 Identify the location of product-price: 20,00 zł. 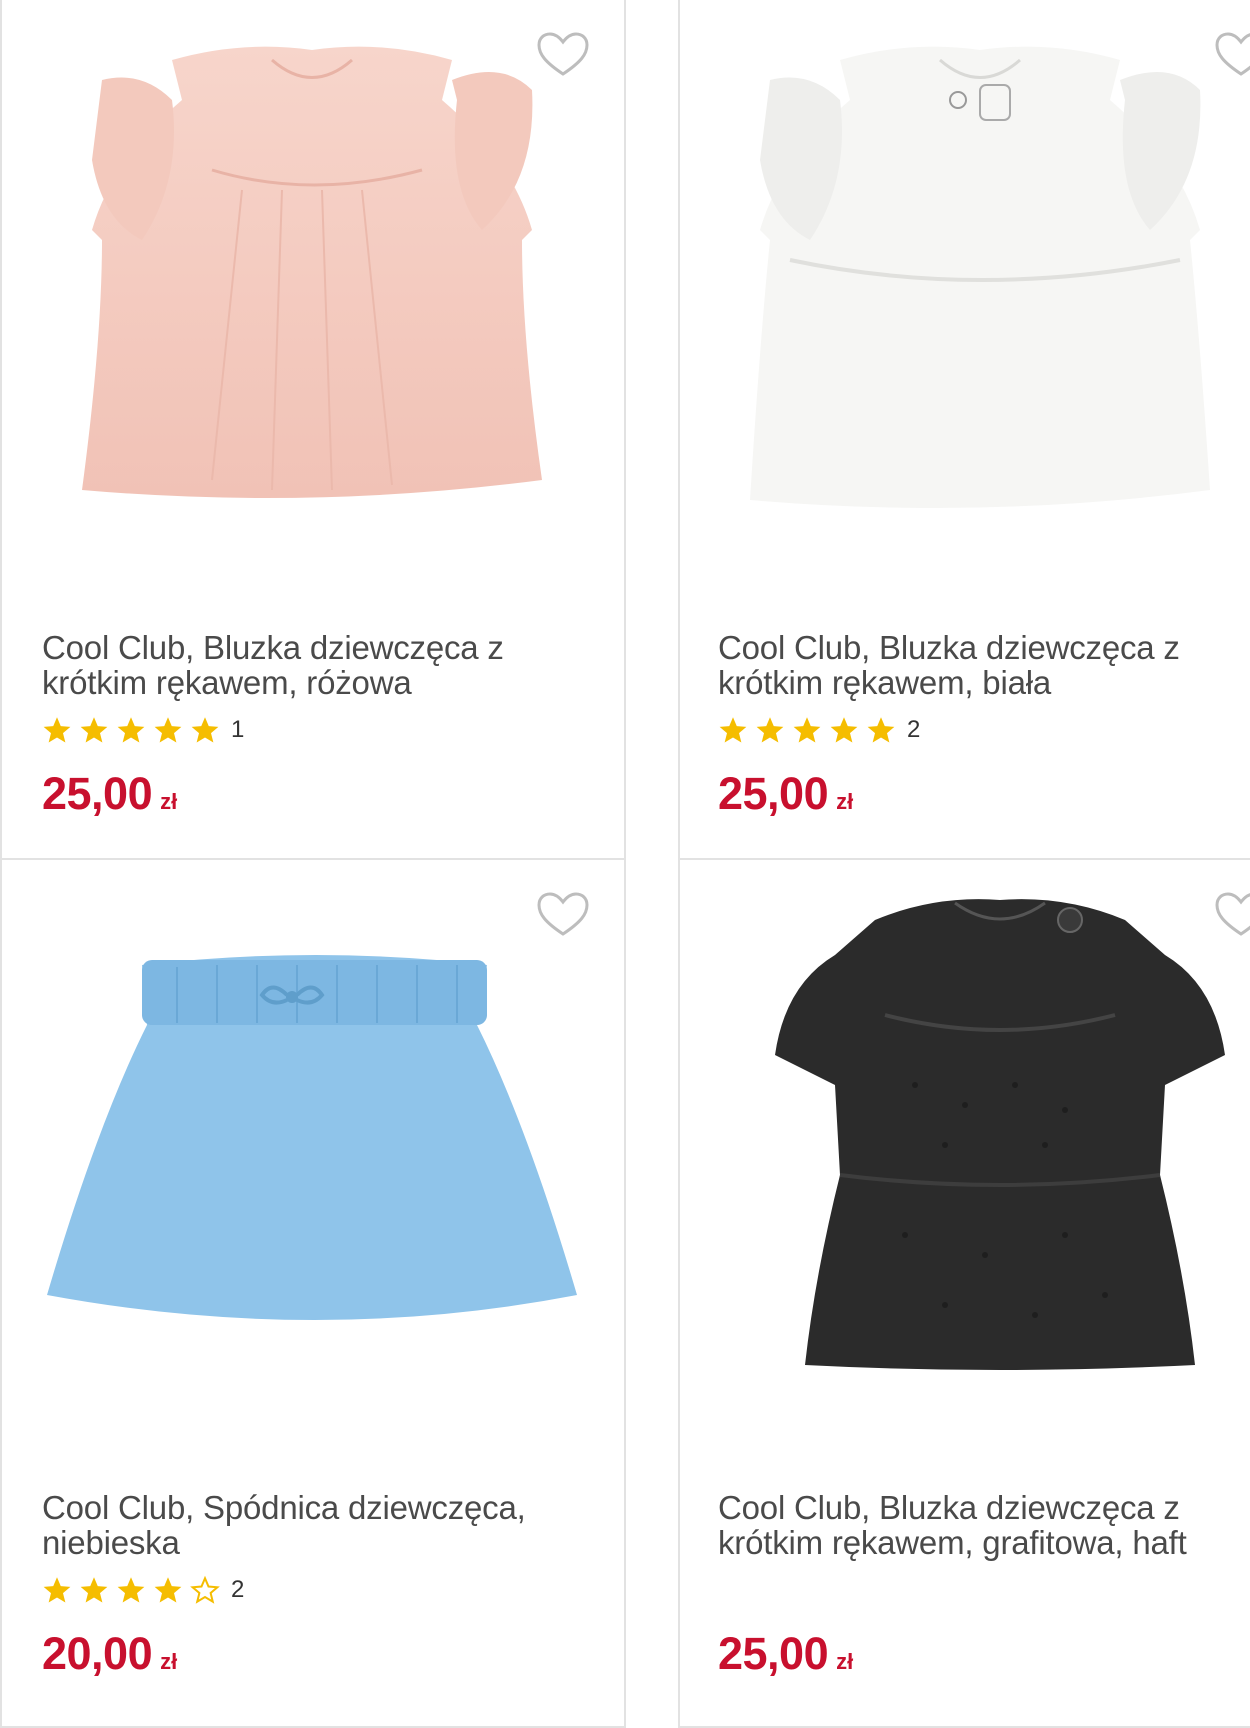
(109, 1654).